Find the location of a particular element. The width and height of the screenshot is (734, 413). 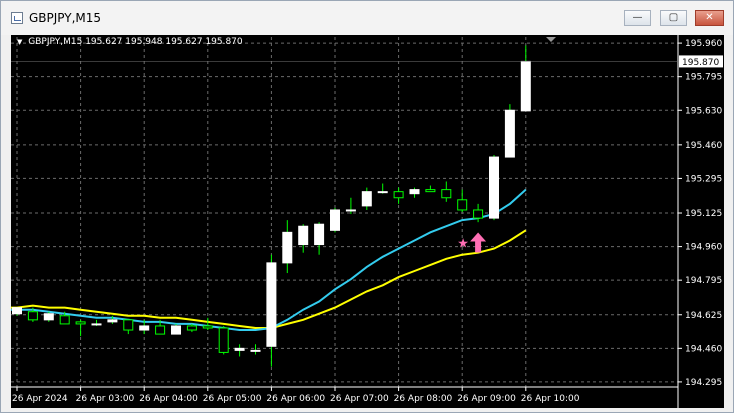

chart-window-icon is located at coordinates (17, 18).